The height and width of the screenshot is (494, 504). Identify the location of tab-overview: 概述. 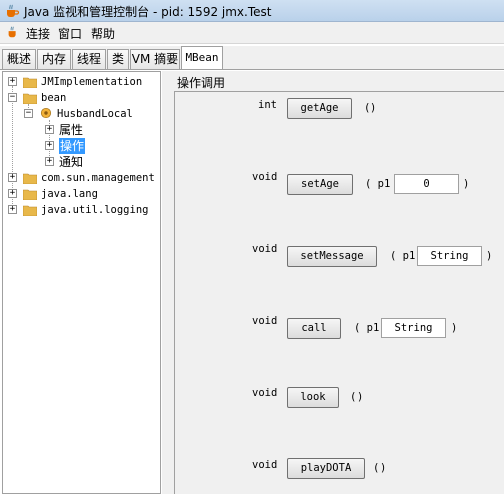
(19, 59).